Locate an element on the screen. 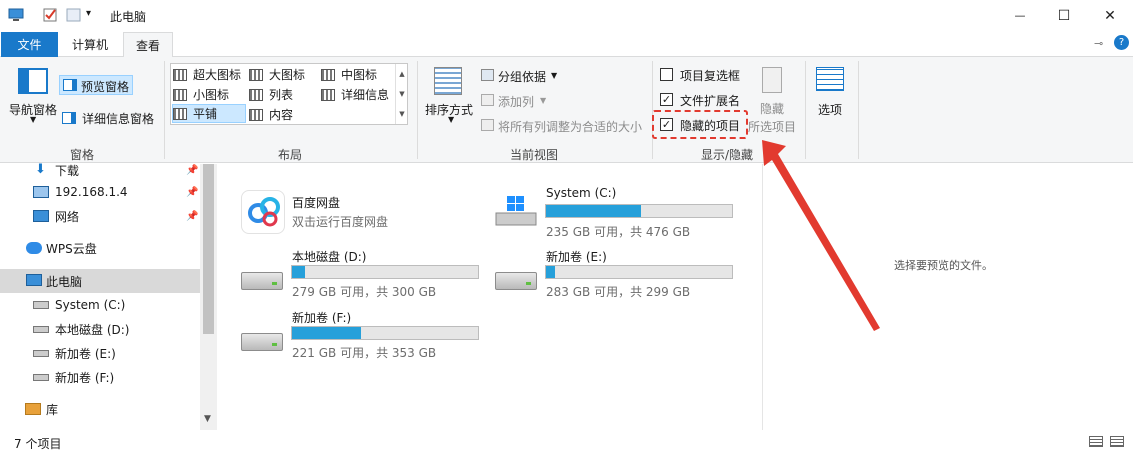  options-button: 选项 is located at coordinates (830, 109).